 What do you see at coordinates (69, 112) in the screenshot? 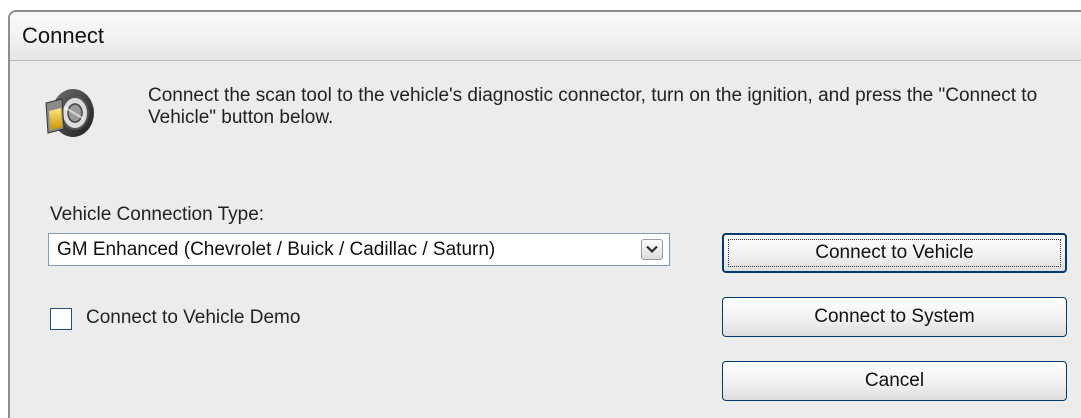
I see `scan-tool-connector-icon` at bounding box center [69, 112].